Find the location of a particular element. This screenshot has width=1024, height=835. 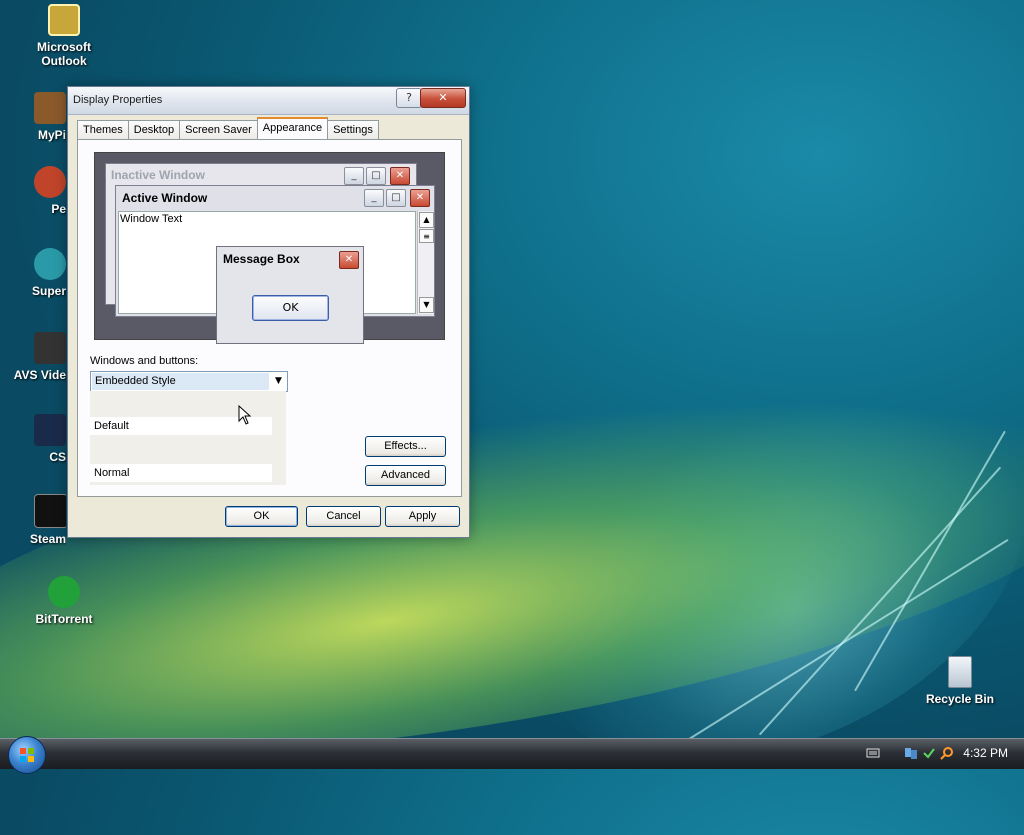

mouse-cursor-icon is located at coordinates (245, 415).